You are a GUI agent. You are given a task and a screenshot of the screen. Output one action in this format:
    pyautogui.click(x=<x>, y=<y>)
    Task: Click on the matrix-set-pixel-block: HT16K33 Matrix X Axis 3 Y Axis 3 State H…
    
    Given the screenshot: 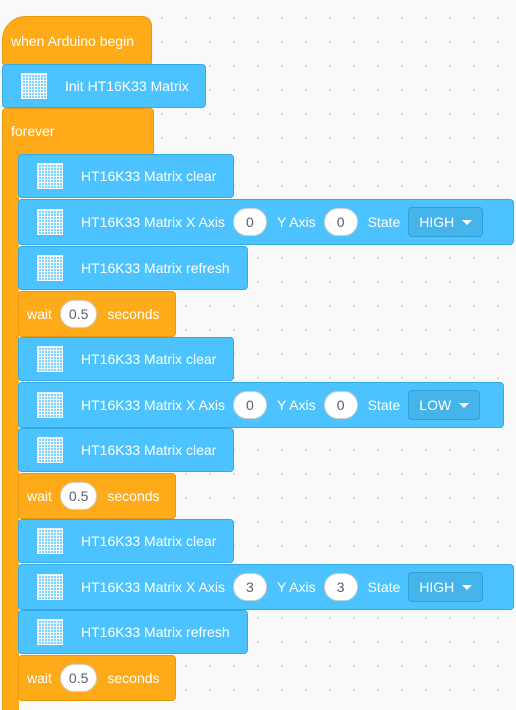 What is the action you would take?
    pyautogui.click(x=266, y=587)
    